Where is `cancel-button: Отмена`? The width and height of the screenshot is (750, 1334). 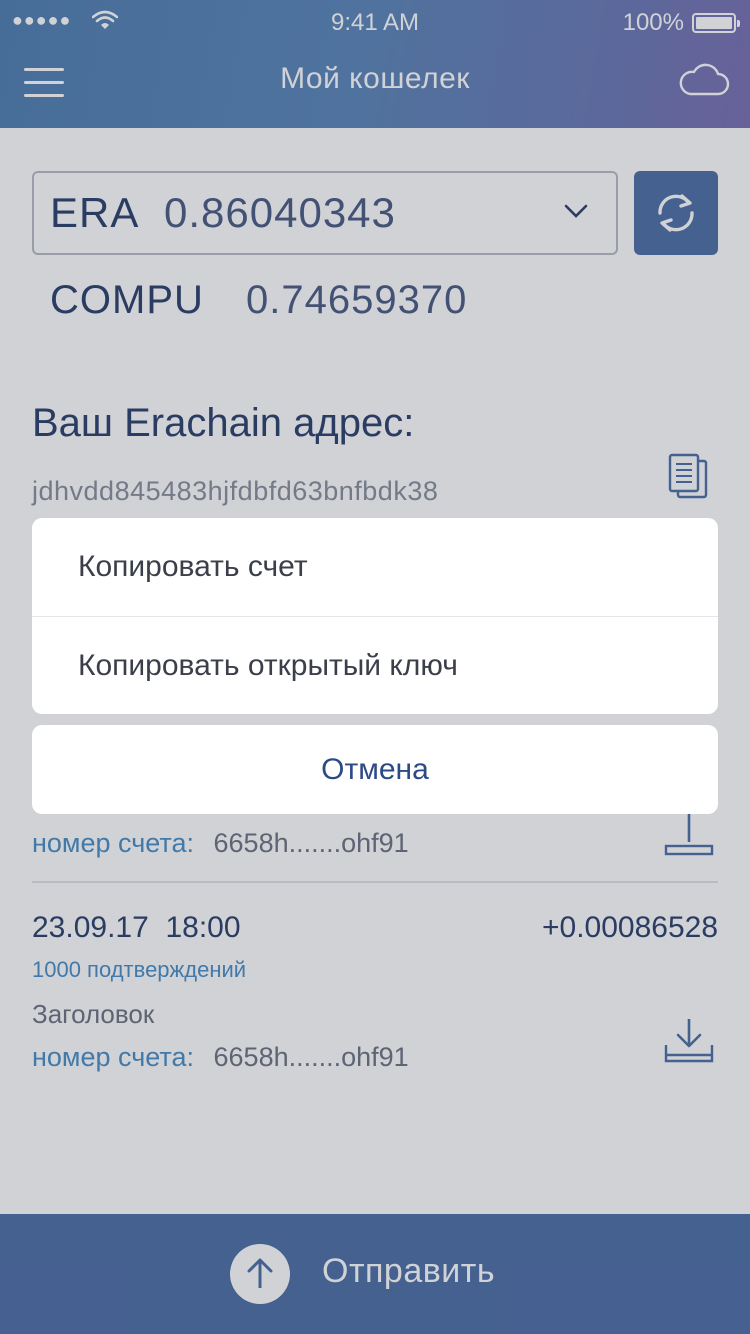 cancel-button: Отмена is located at coordinates (375, 769).